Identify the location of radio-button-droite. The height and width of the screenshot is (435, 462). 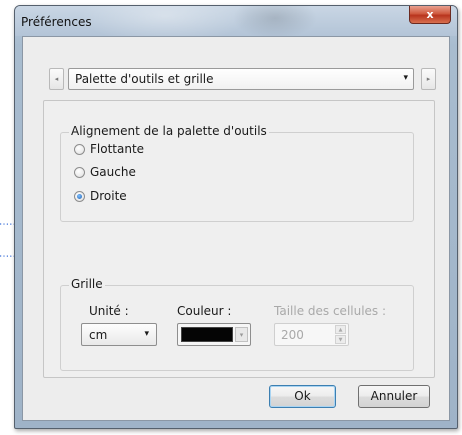
(79, 196).